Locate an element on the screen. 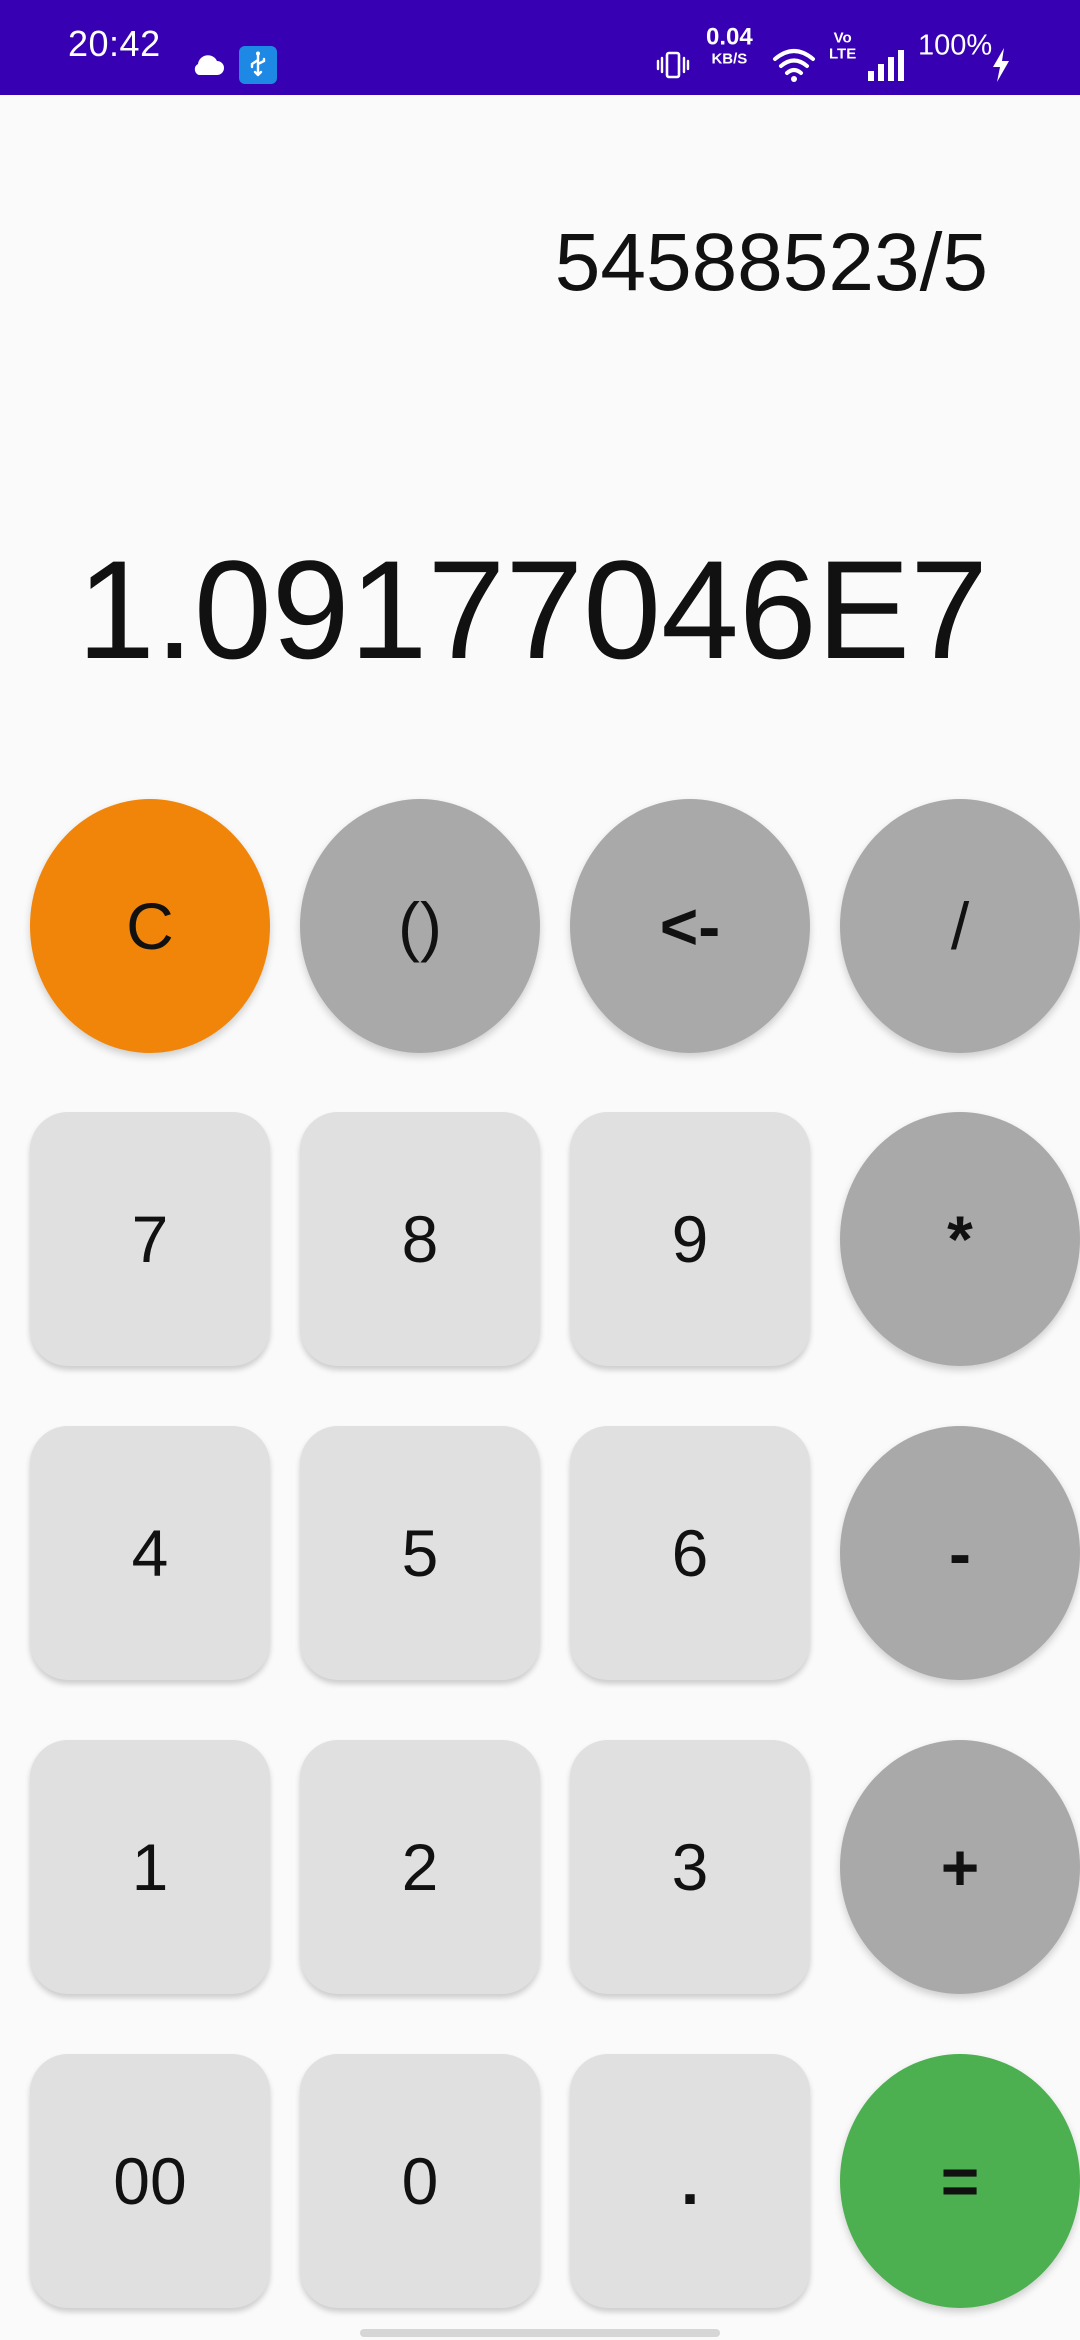 The image size is (1080, 2340). backspace-button: <- is located at coordinates (690, 926).